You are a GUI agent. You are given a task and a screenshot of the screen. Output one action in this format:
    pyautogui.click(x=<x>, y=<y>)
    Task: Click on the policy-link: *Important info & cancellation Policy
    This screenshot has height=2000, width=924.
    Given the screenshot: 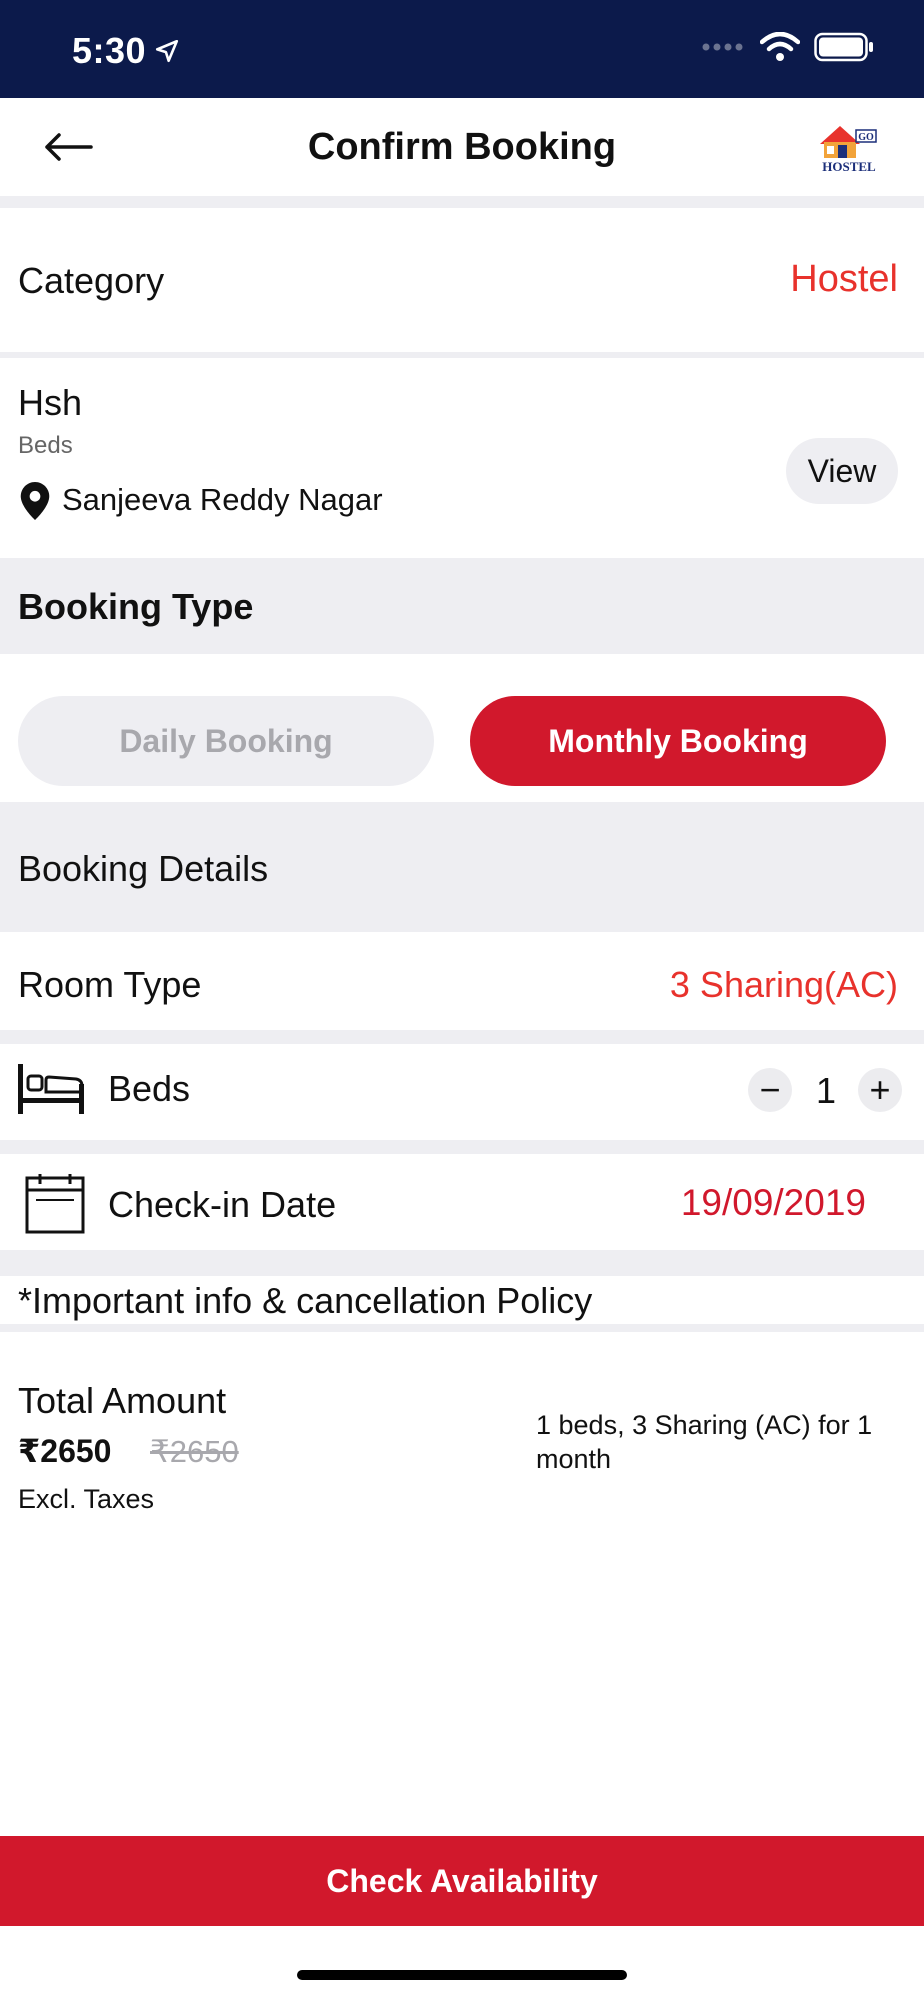 What is the action you would take?
    pyautogui.click(x=462, y=1300)
    